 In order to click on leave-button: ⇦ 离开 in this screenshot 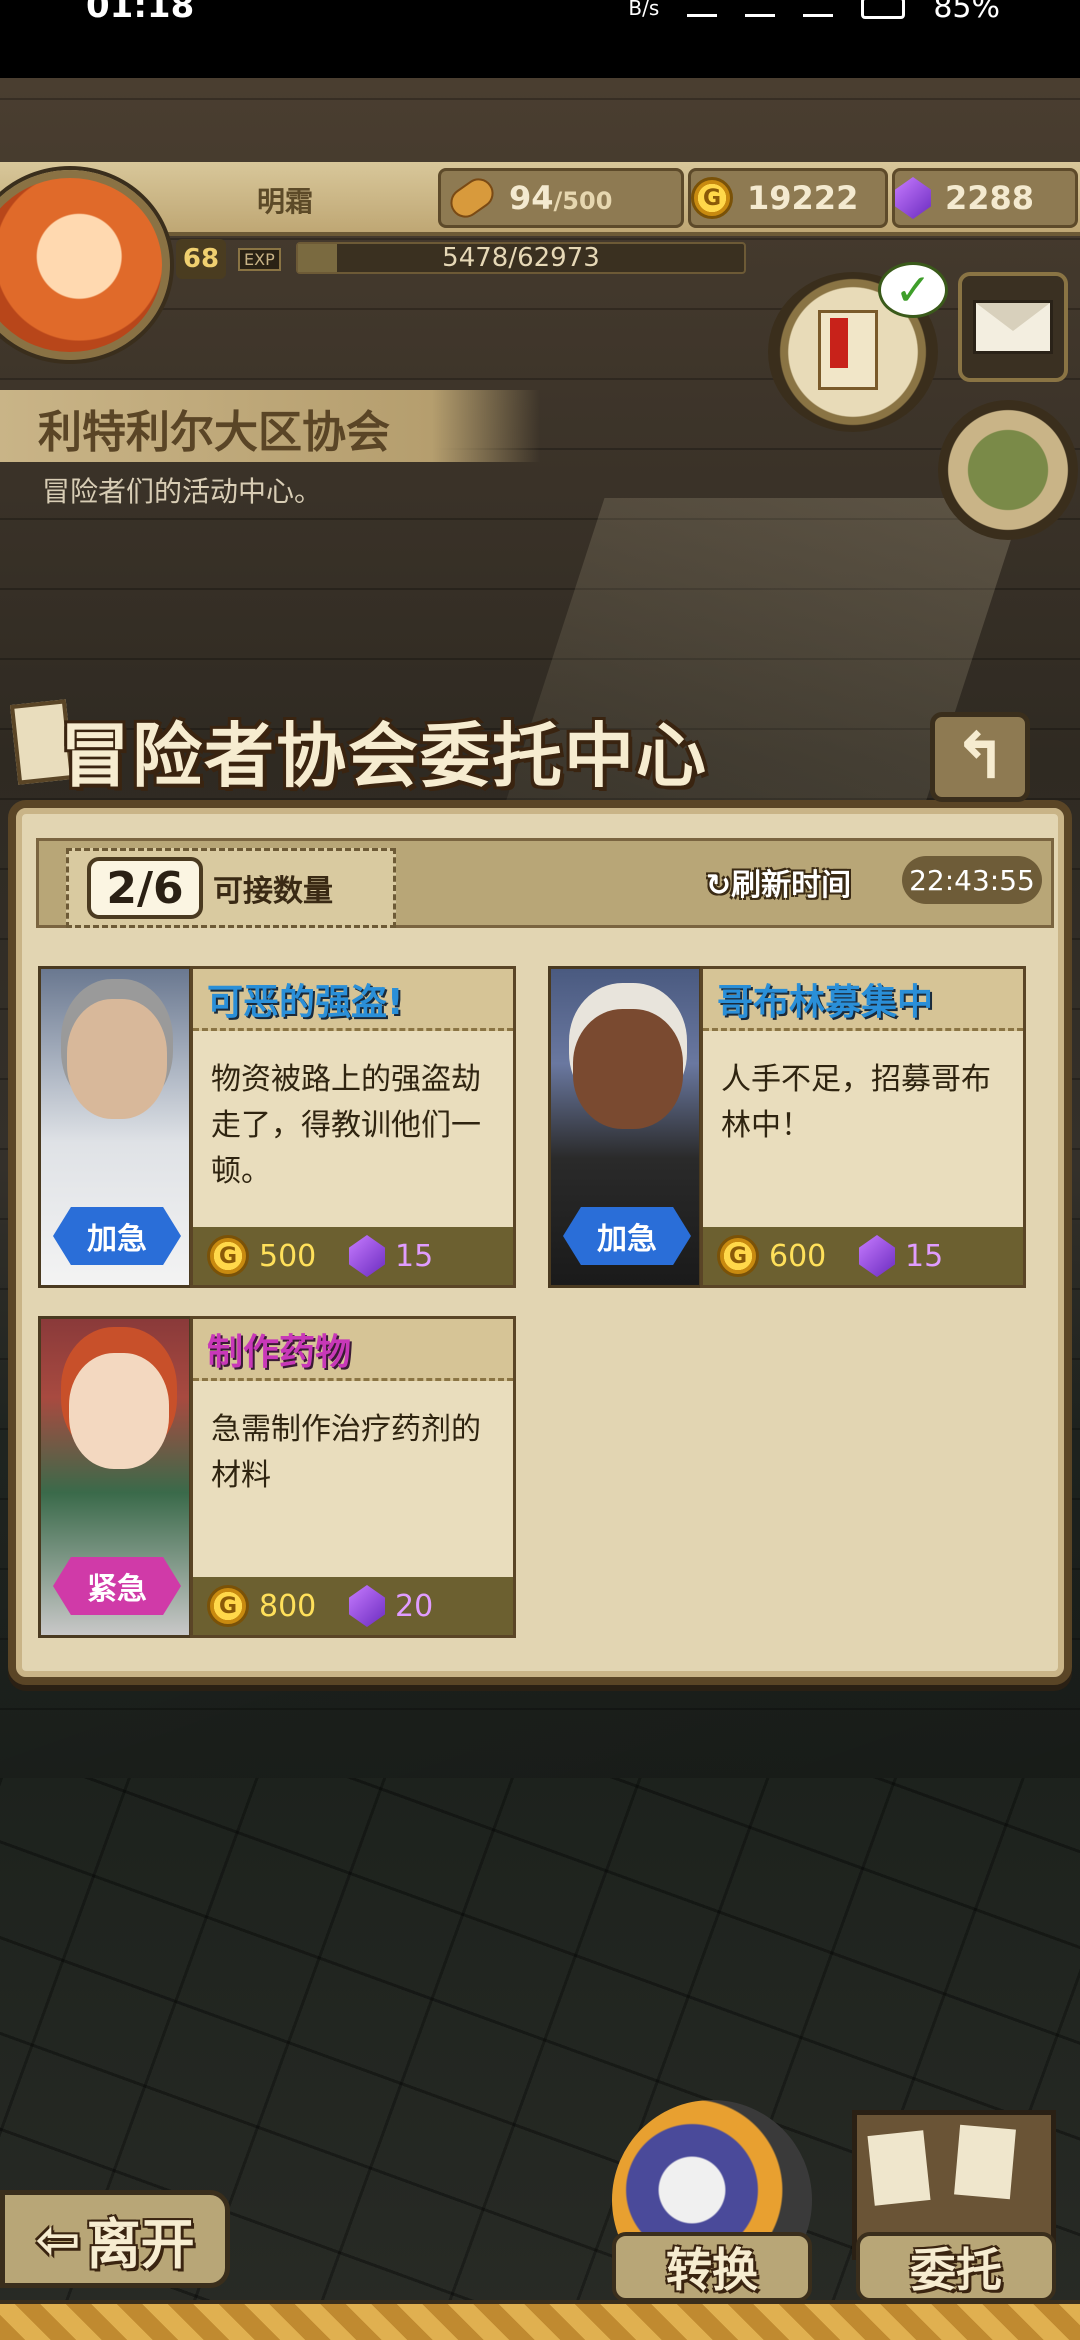, I will do `click(115, 2239)`.